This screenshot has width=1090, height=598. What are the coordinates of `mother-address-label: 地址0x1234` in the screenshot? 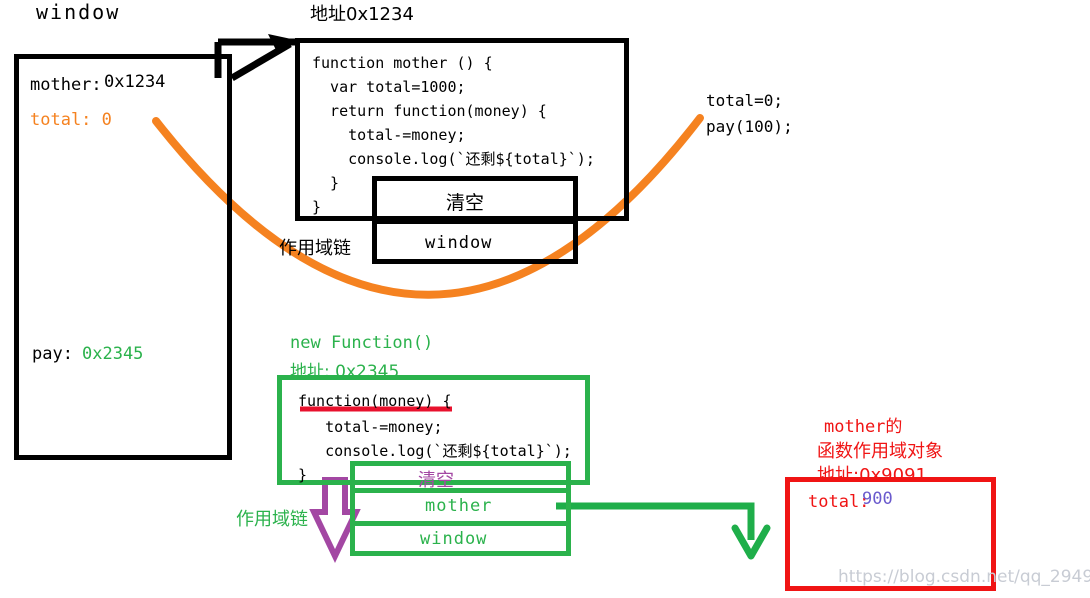 It's located at (362, 14).